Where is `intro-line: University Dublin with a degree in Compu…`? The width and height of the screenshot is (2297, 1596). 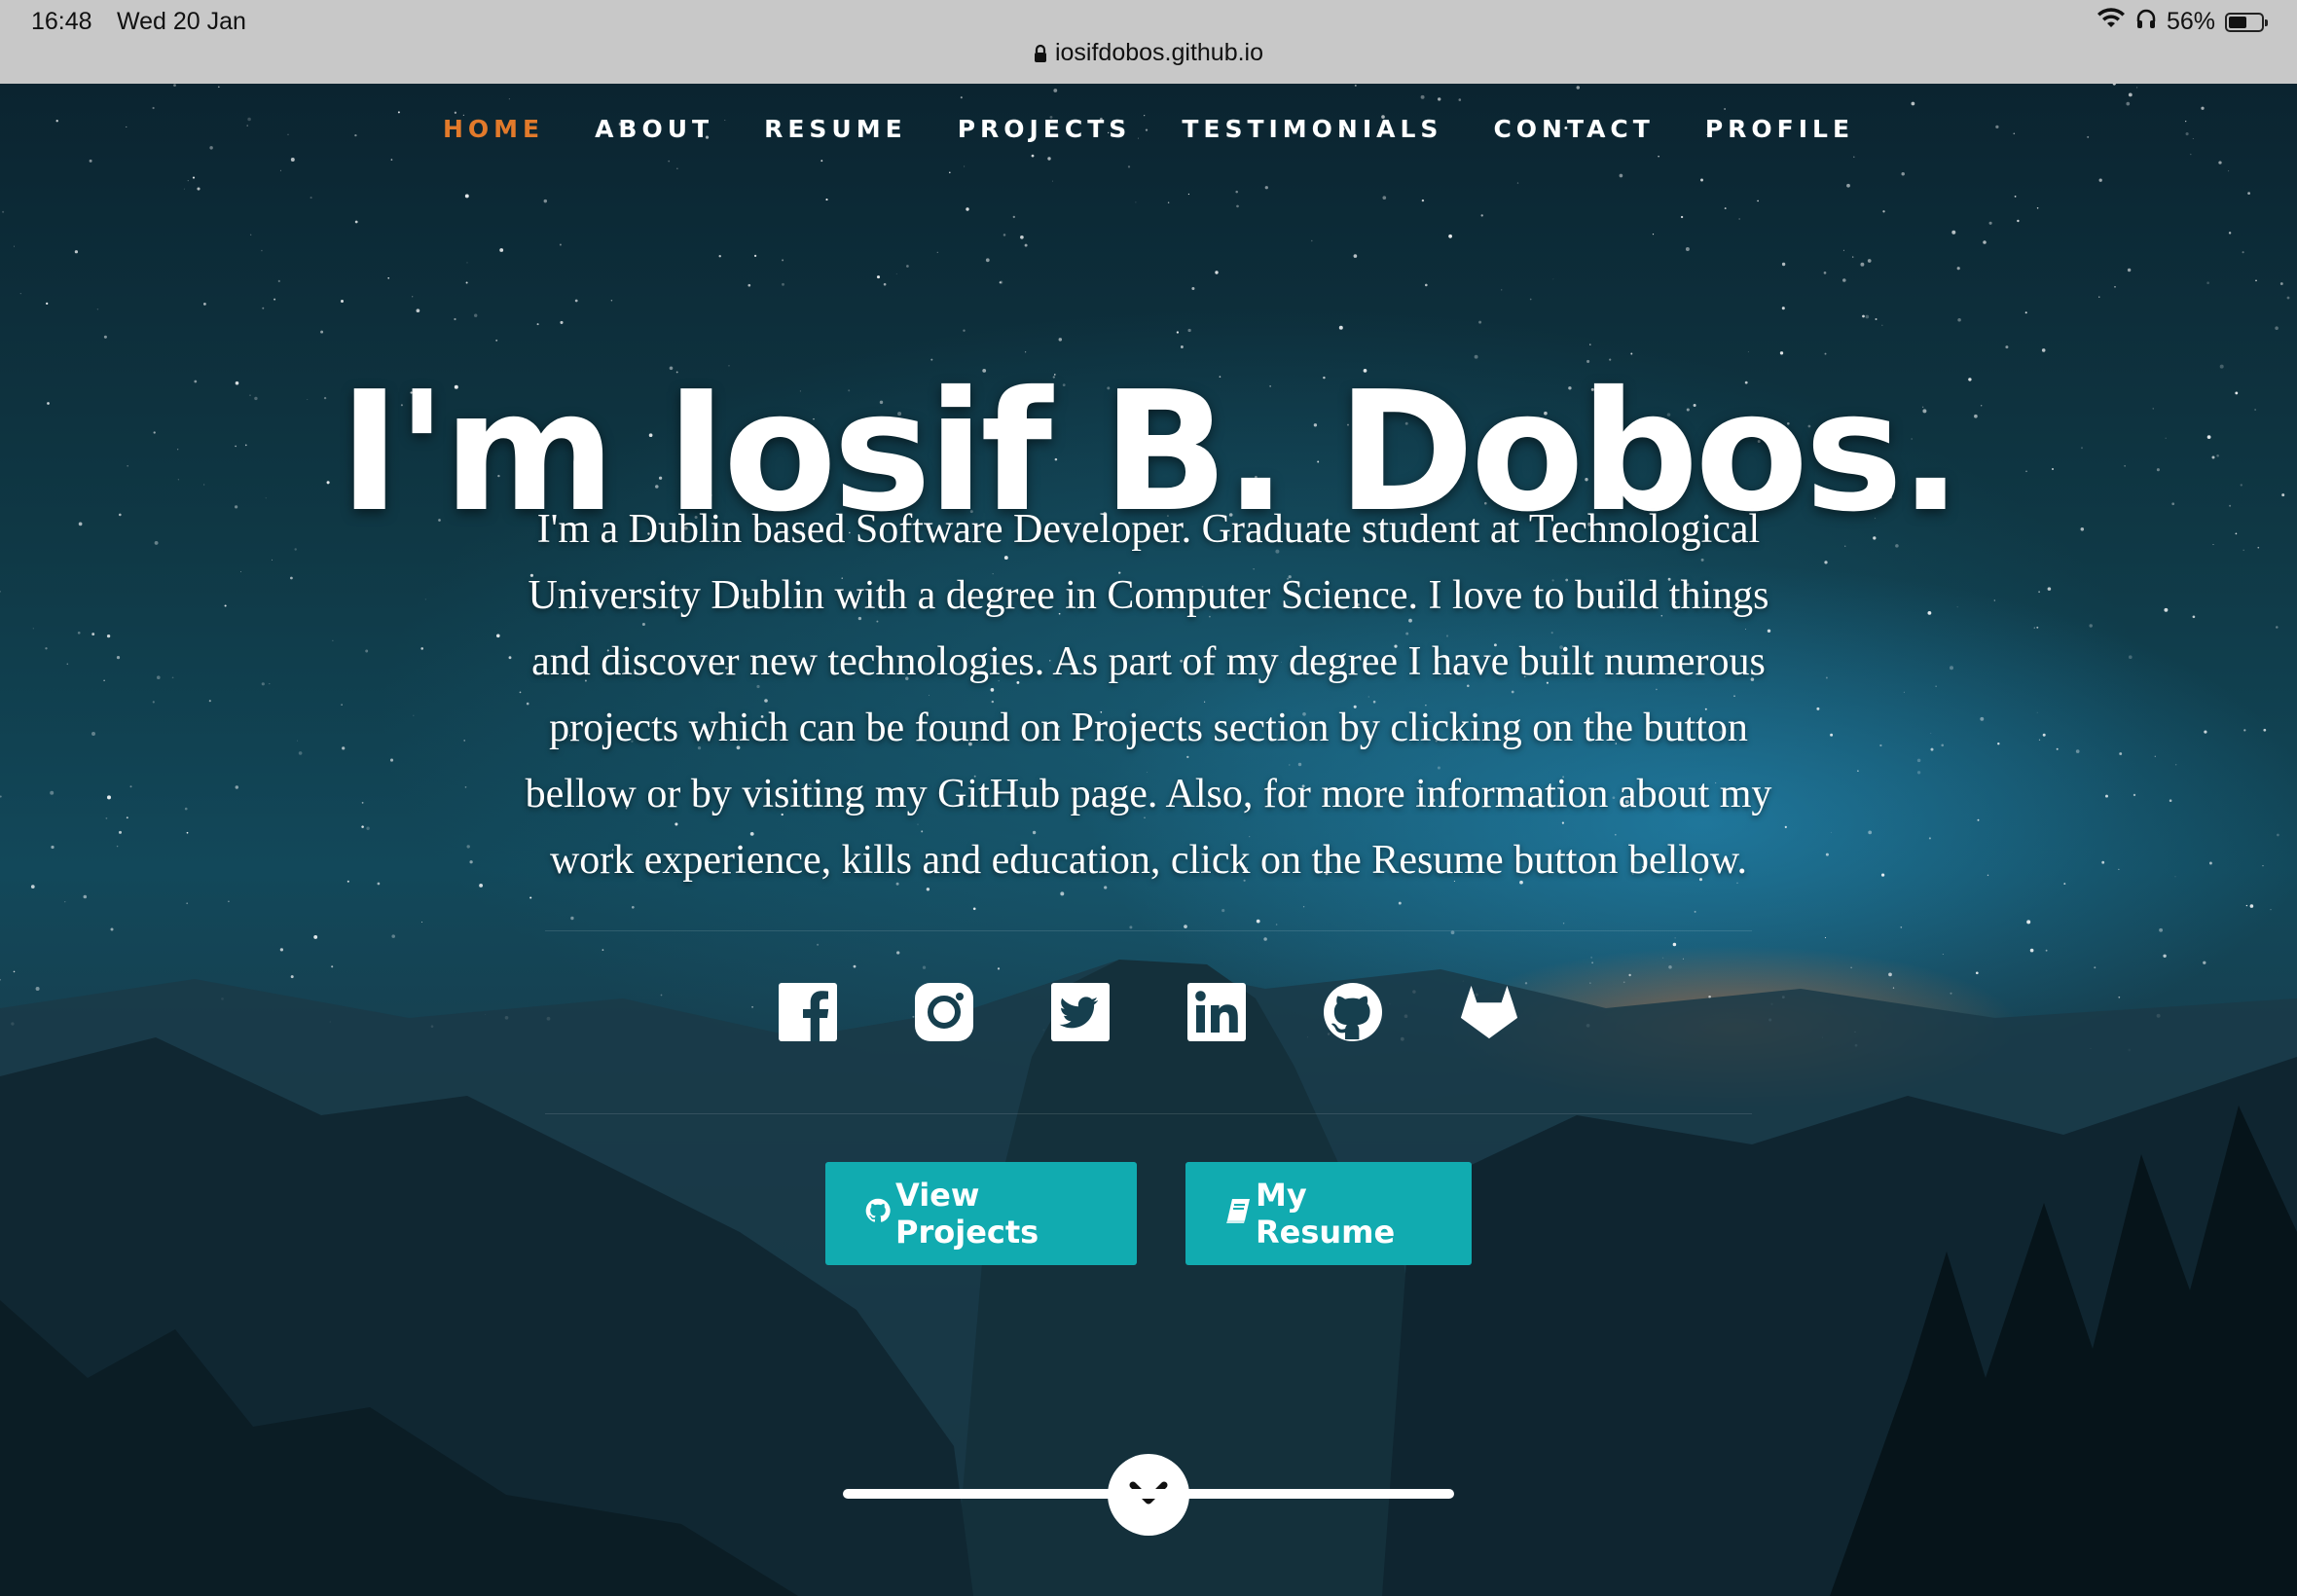 intro-line: University Dublin with a degree in Compu… is located at coordinates (1148, 595).